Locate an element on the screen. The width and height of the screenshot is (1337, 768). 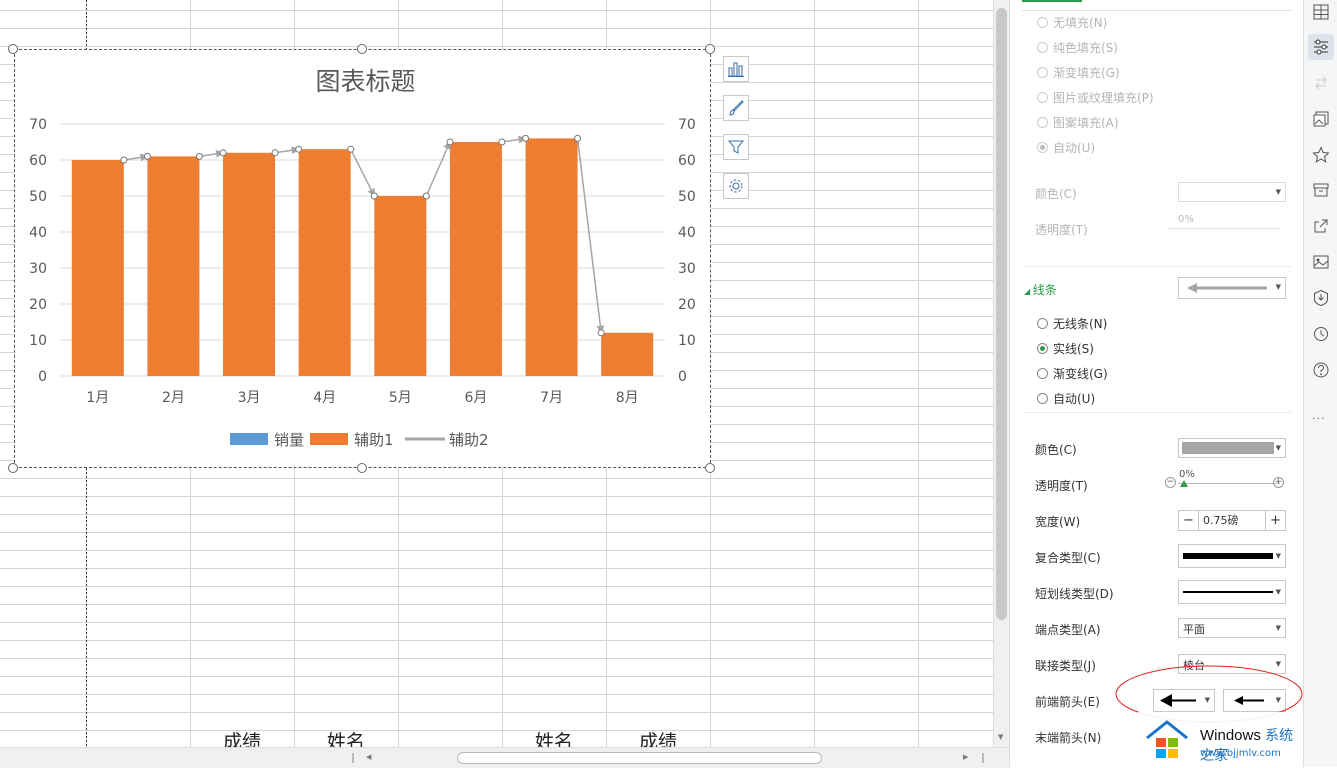
horizontal-scrollbar: ◀ ▶ is located at coordinates (504, 757).